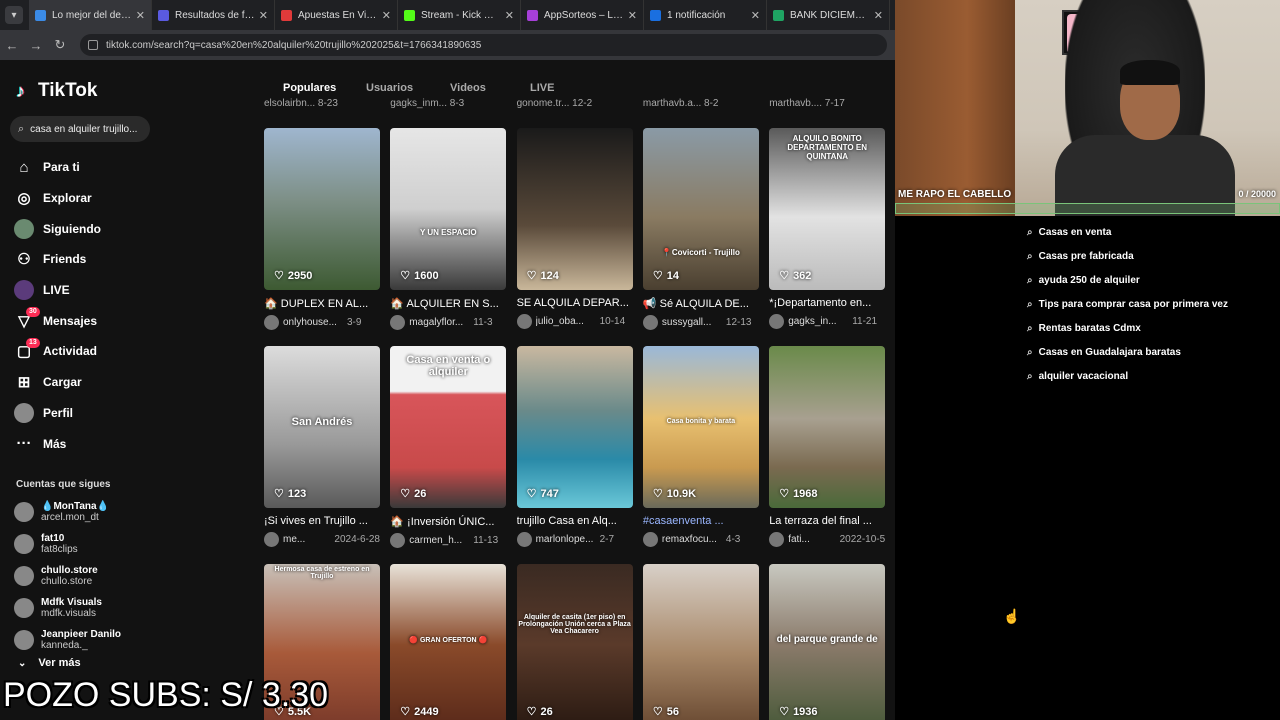 The height and width of the screenshot is (720, 1280). What do you see at coordinates (322, 209) in the screenshot?
I see `video-thumbnail: ♡ 2950` at bounding box center [322, 209].